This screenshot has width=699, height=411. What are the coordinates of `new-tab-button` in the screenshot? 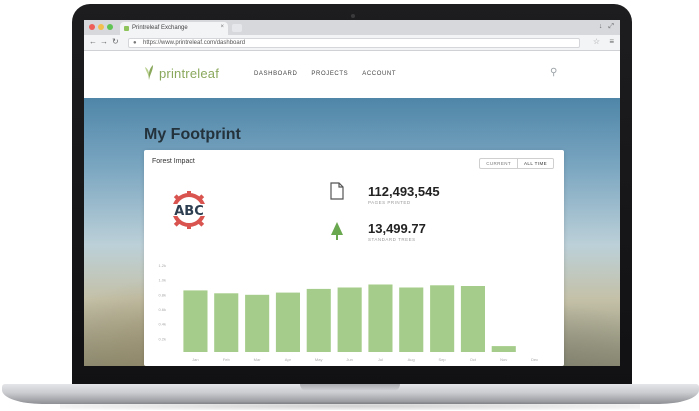 It's located at (237, 28).